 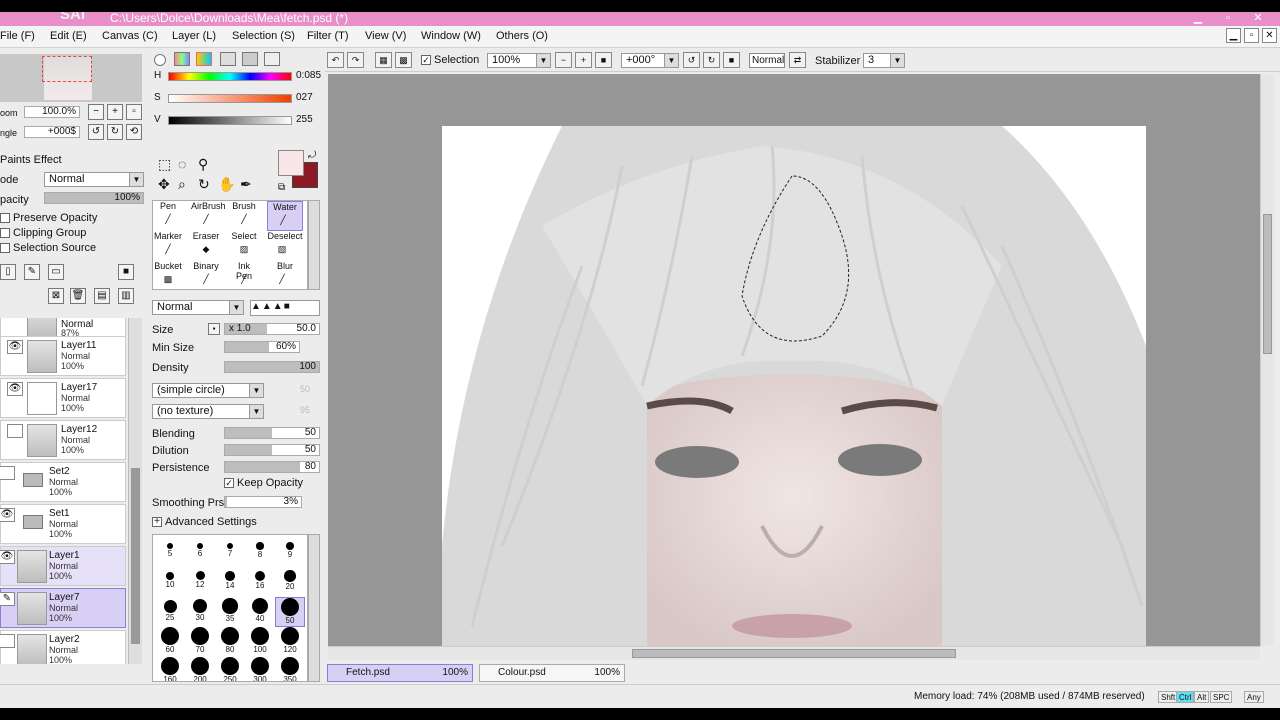 I want to click on new-layer-icon: ▯, so click(x=8, y=272).